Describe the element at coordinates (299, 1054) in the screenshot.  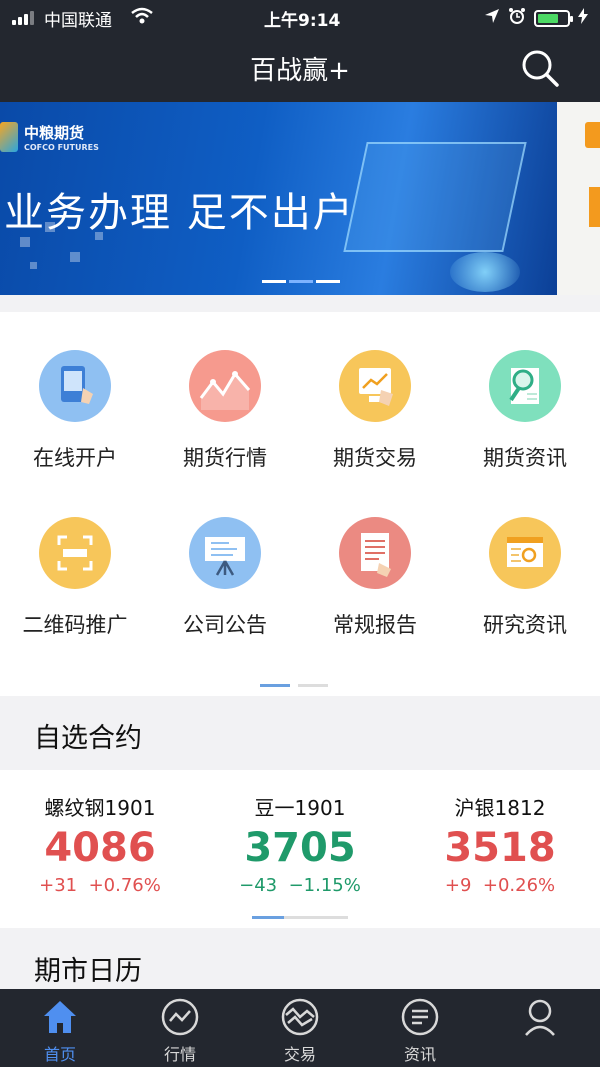
I see `tab-label: 交易` at that location.